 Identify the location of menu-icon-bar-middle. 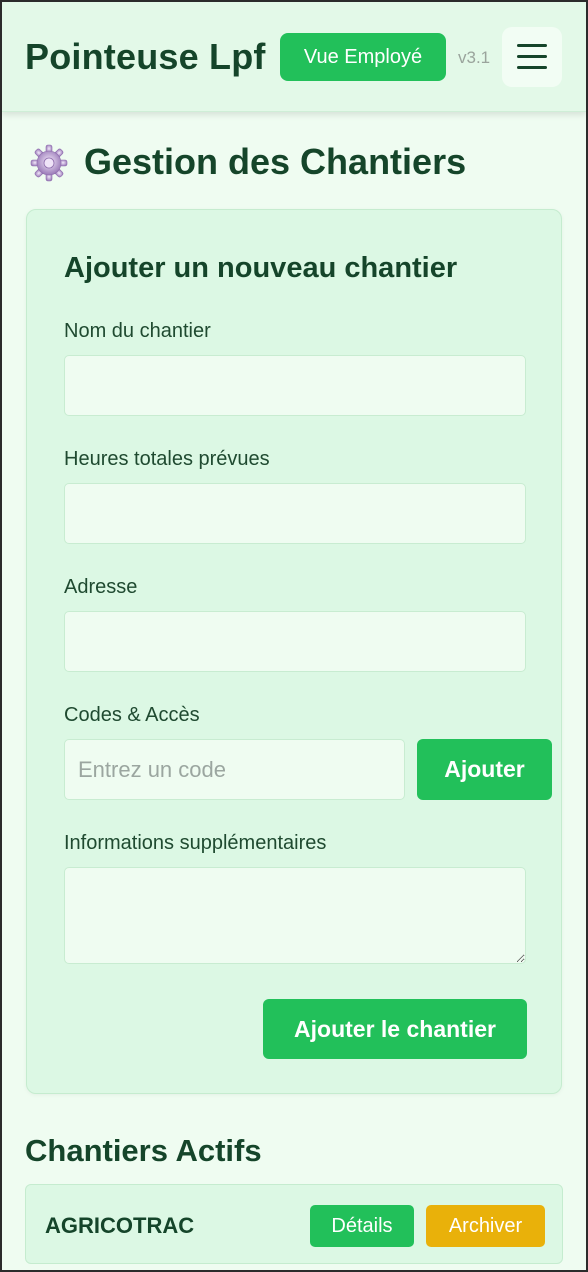
(532, 56).